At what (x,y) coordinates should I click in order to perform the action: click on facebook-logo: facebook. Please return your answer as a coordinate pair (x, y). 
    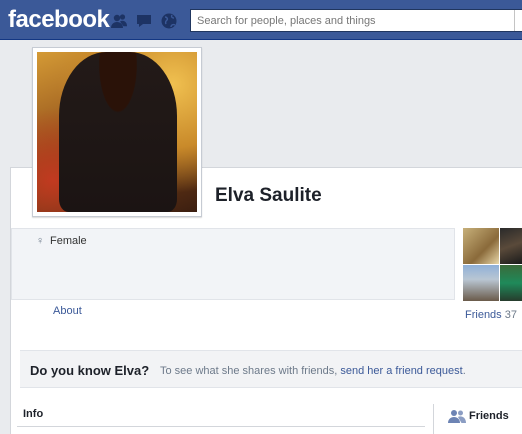
    Looking at the image, I should click on (59, 20).